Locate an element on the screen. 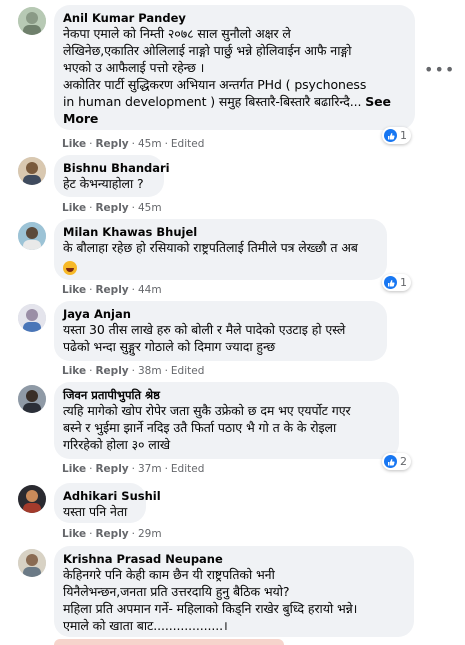 Image resolution: width=465 pixels, height=645 pixels. reaction-count: 2 is located at coordinates (396, 461).